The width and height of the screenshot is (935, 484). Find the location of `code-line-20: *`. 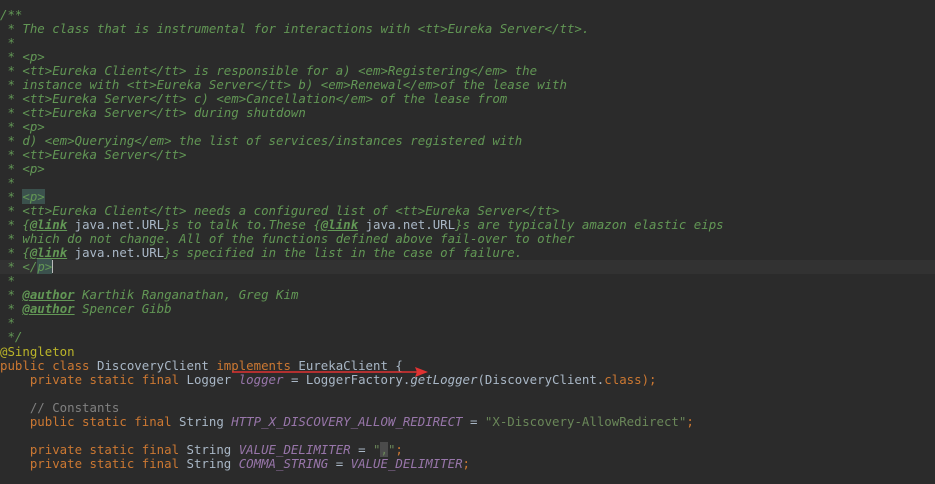

code-line-20: * is located at coordinates (7, 280).